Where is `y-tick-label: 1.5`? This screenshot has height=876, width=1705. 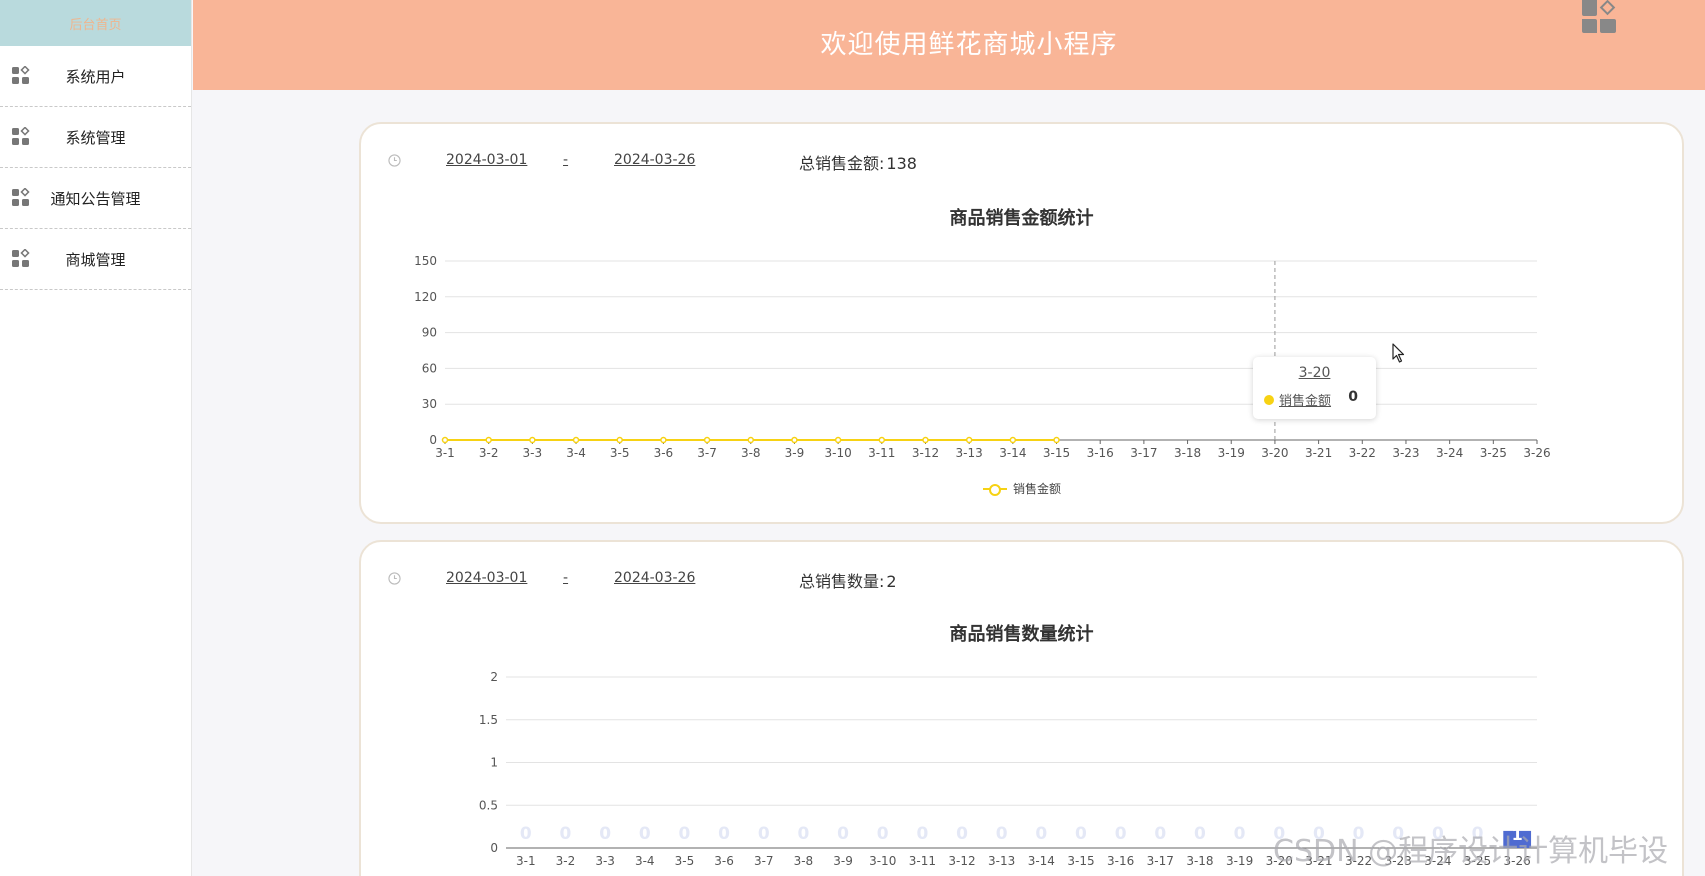 y-tick-label: 1.5 is located at coordinates (488, 720).